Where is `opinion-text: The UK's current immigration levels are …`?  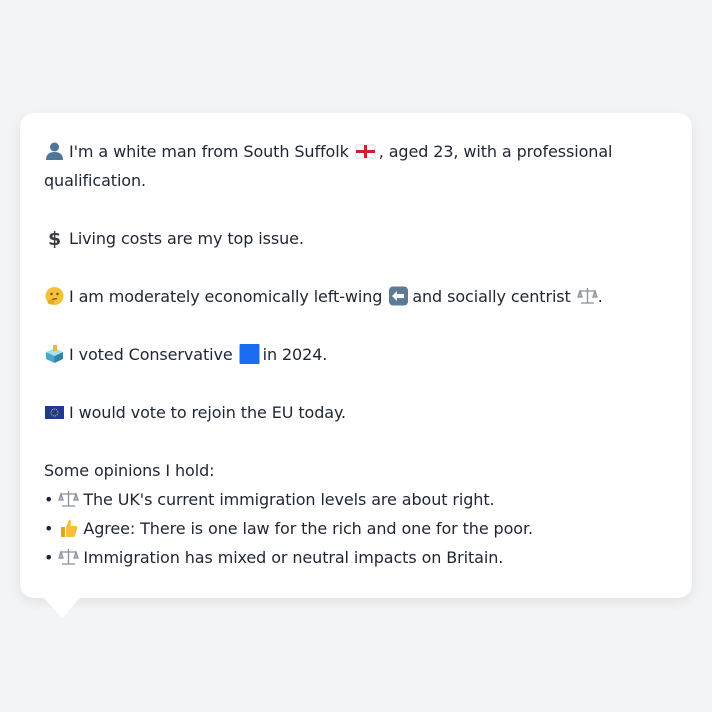 opinion-text: The UK's current immigration levels are … is located at coordinates (289, 499).